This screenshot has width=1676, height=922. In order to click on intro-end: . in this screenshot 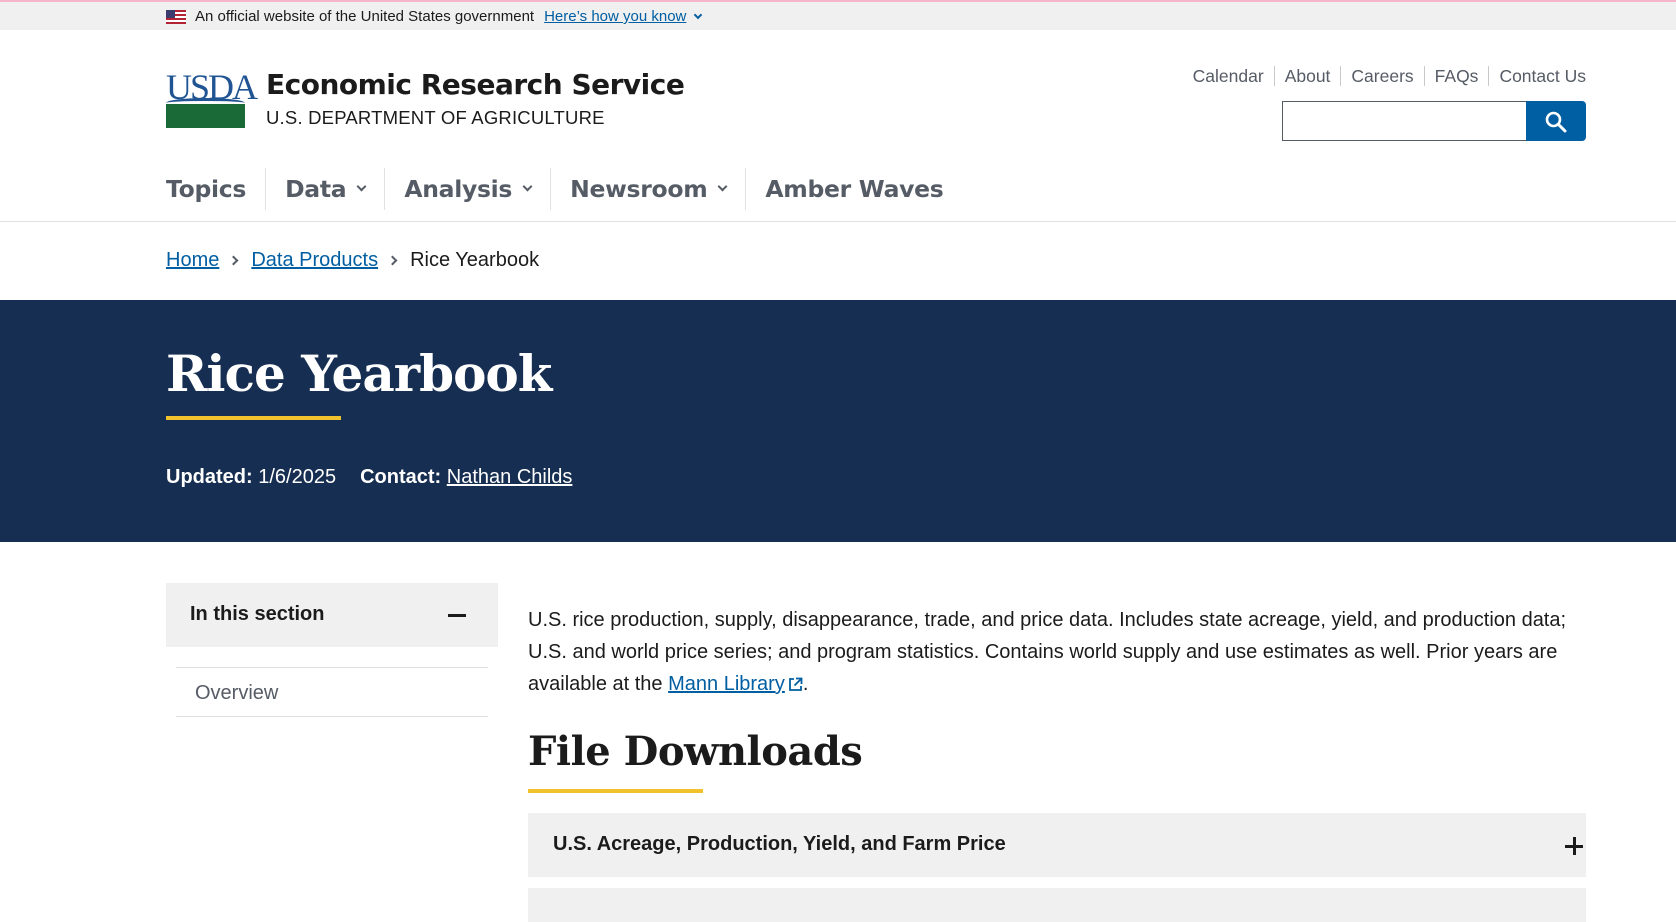, I will do `click(805, 684)`.